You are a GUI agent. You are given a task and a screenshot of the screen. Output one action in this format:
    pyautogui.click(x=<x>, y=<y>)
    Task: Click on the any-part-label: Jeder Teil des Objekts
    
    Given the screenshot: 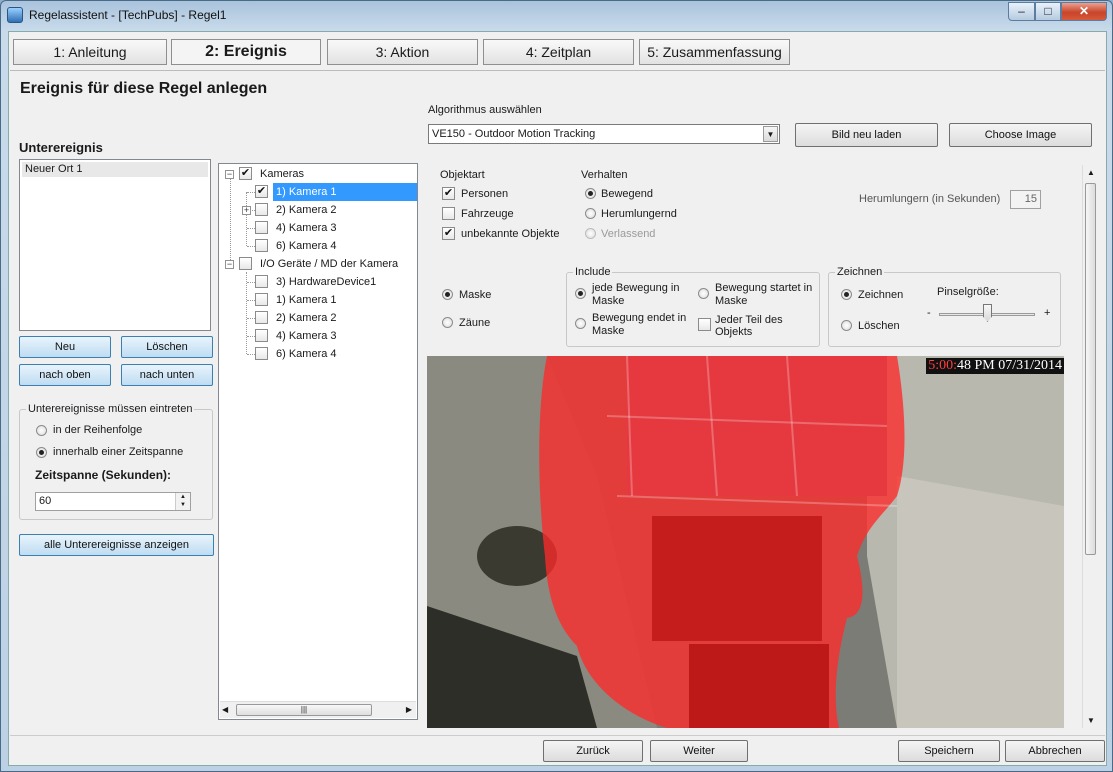 What is the action you would take?
    pyautogui.click(x=749, y=326)
    